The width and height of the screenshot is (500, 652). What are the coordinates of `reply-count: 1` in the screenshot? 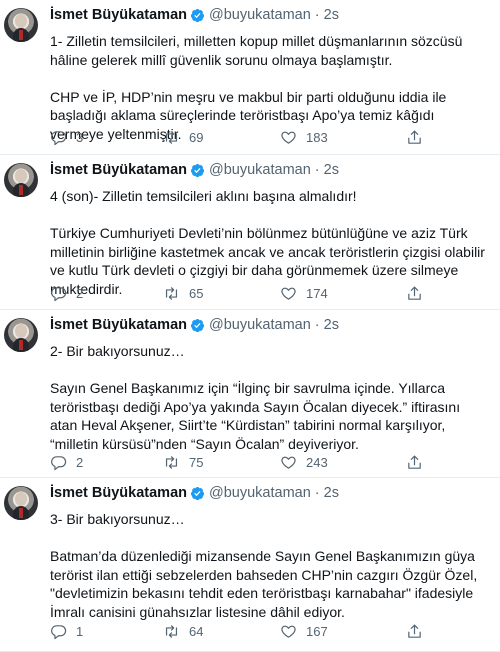 It's located at (80, 631).